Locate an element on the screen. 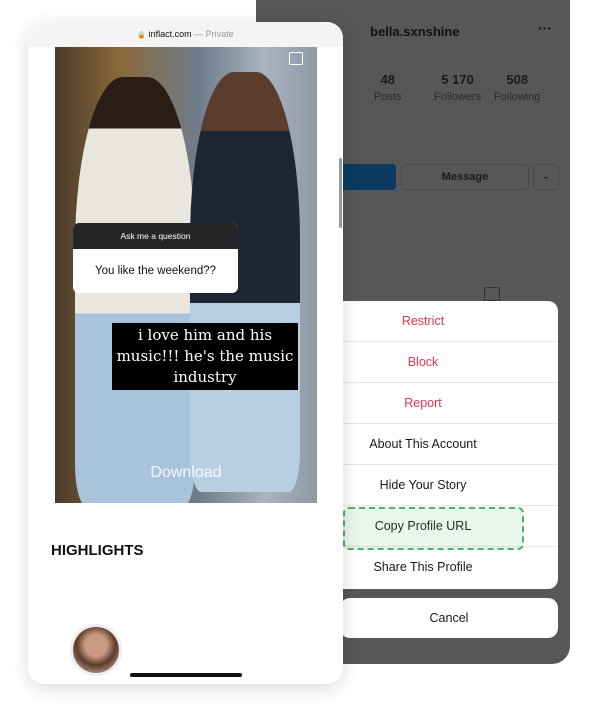  private-label: Private is located at coordinates (219, 34).